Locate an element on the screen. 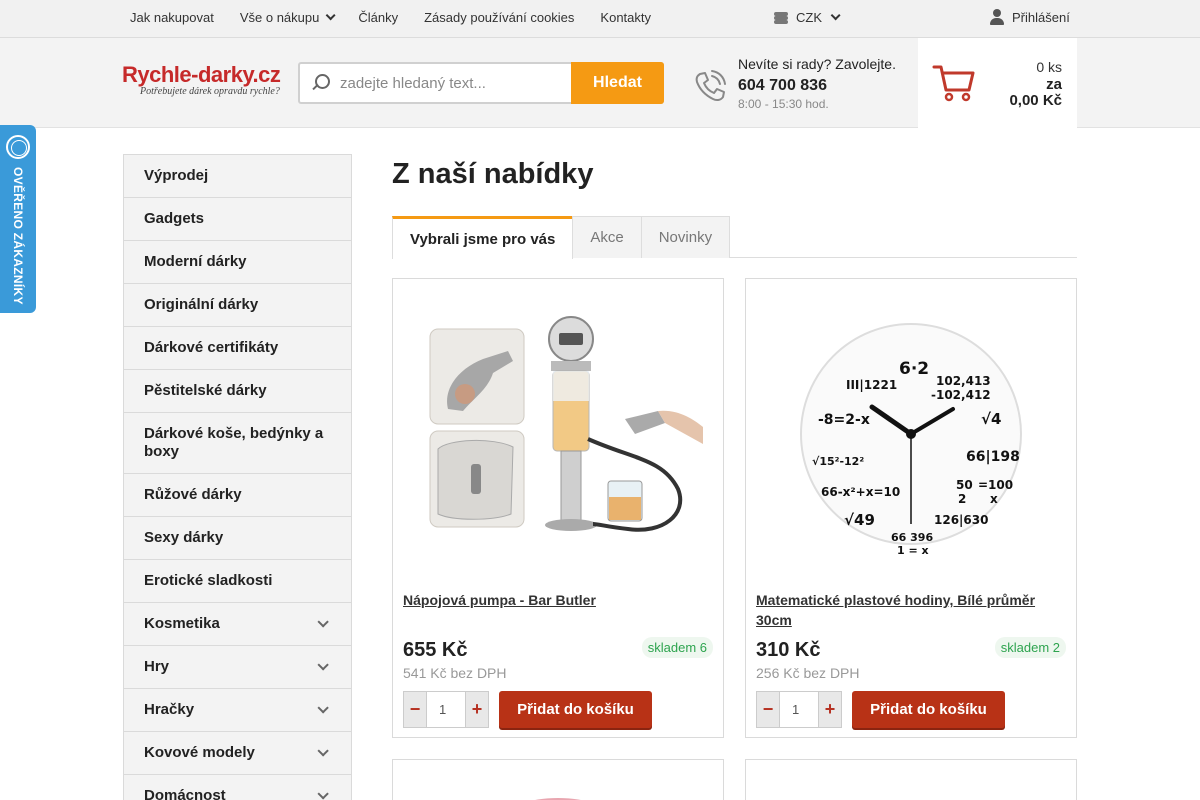  clock-label: x is located at coordinates (994, 499).